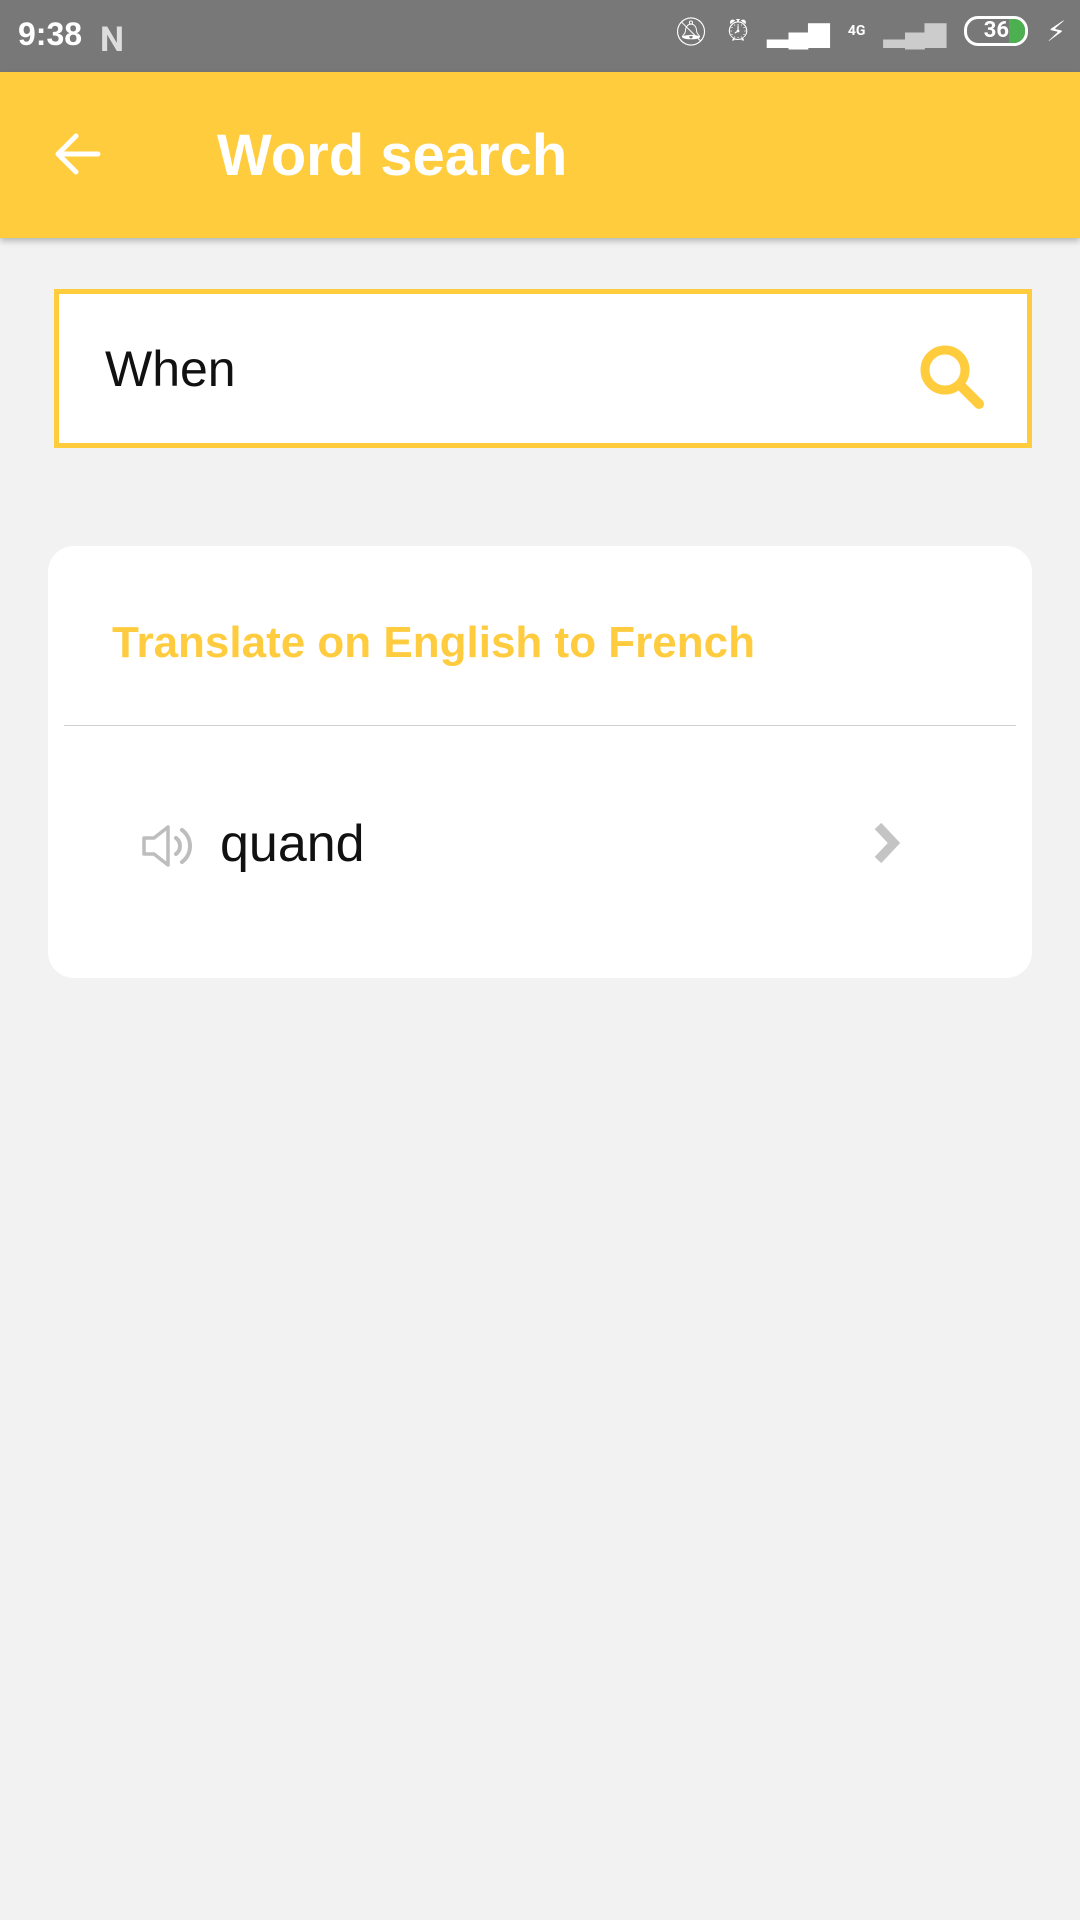 The width and height of the screenshot is (1080, 1920). What do you see at coordinates (78, 154) in the screenshot?
I see `arrow-left-icon` at bounding box center [78, 154].